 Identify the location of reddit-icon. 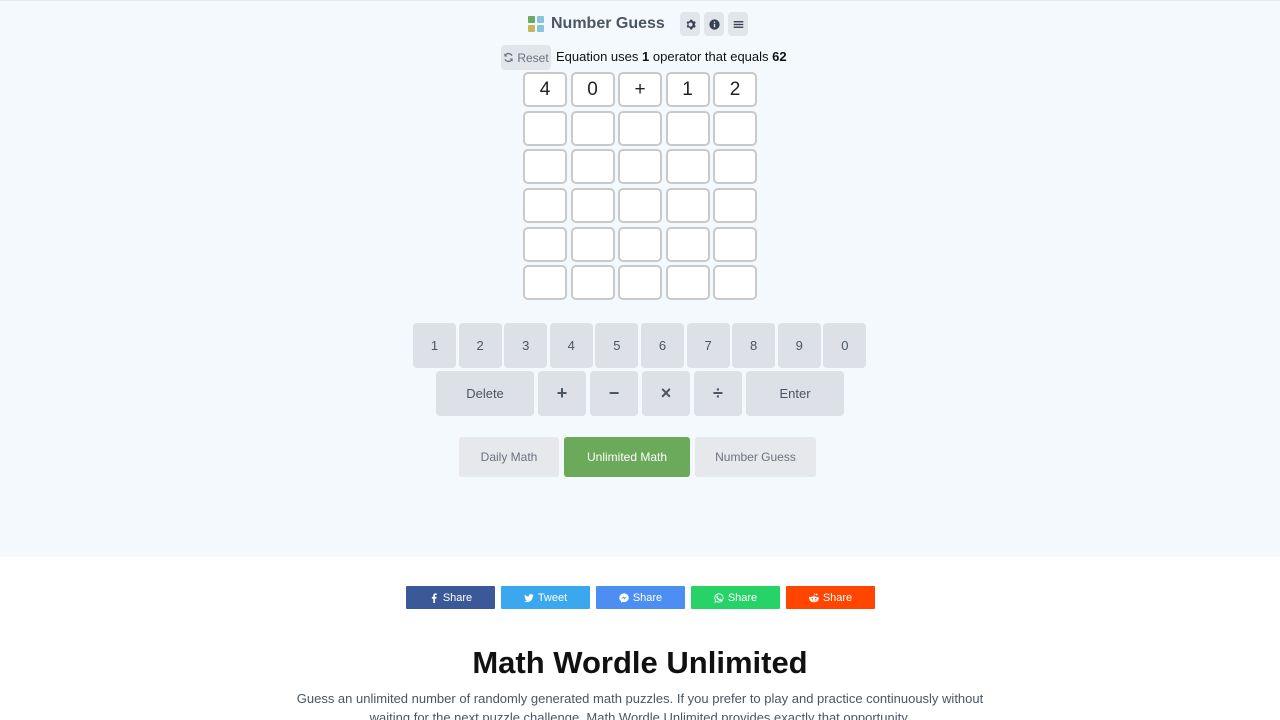
(813, 597).